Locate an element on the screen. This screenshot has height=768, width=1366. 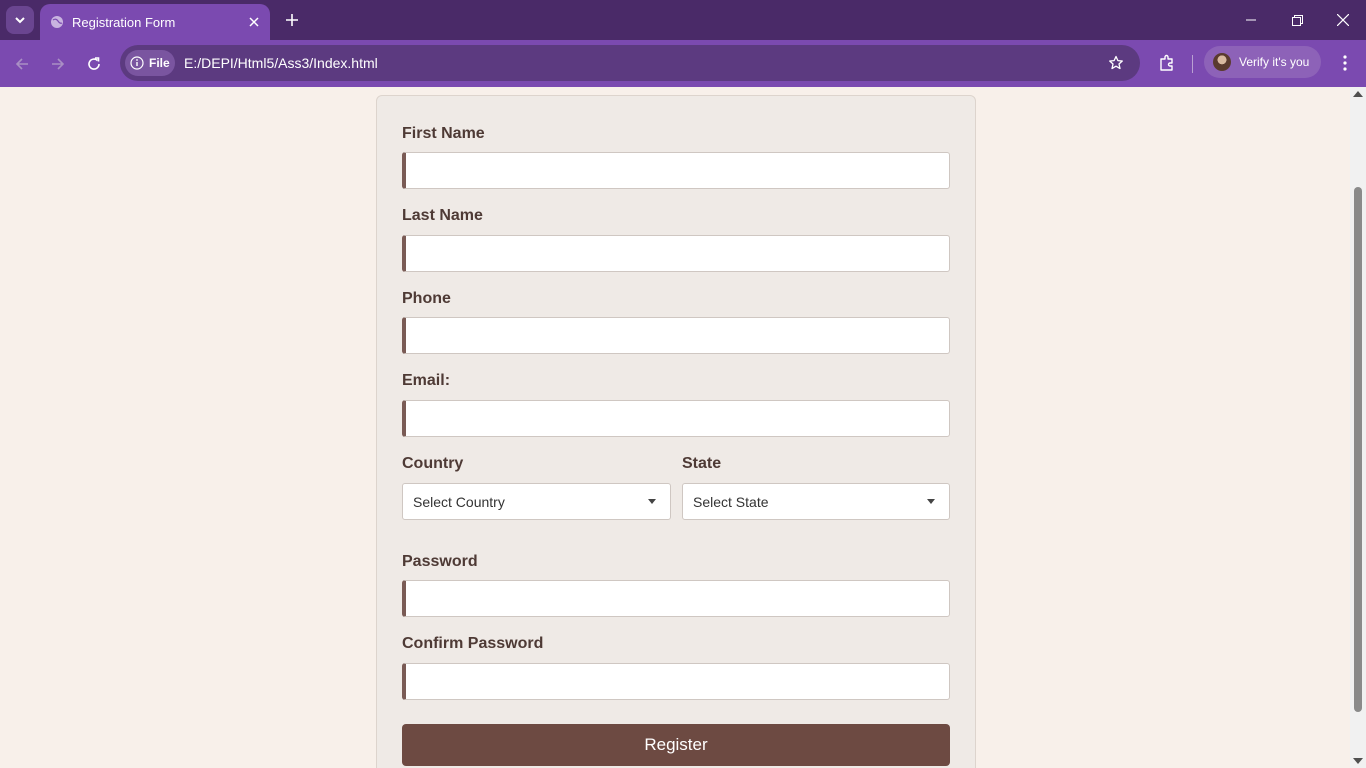
tab-title: Registration Form is located at coordinates (124, 22).